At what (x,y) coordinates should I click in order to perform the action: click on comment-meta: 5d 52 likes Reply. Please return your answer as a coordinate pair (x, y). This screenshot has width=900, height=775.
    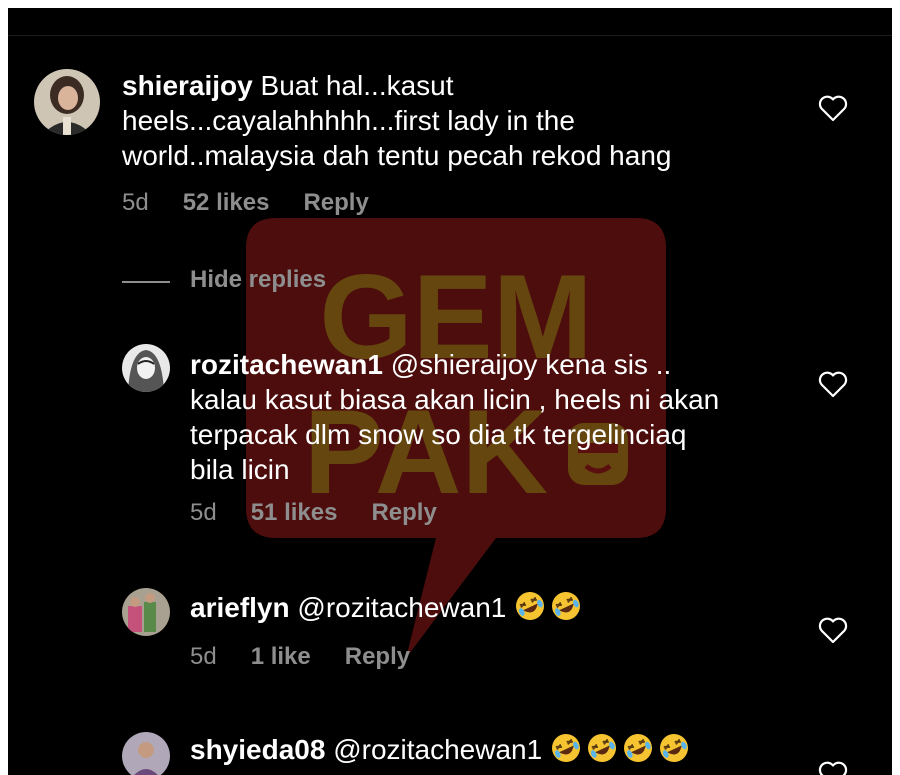
    Looking at the image, I should click on (262, 203).